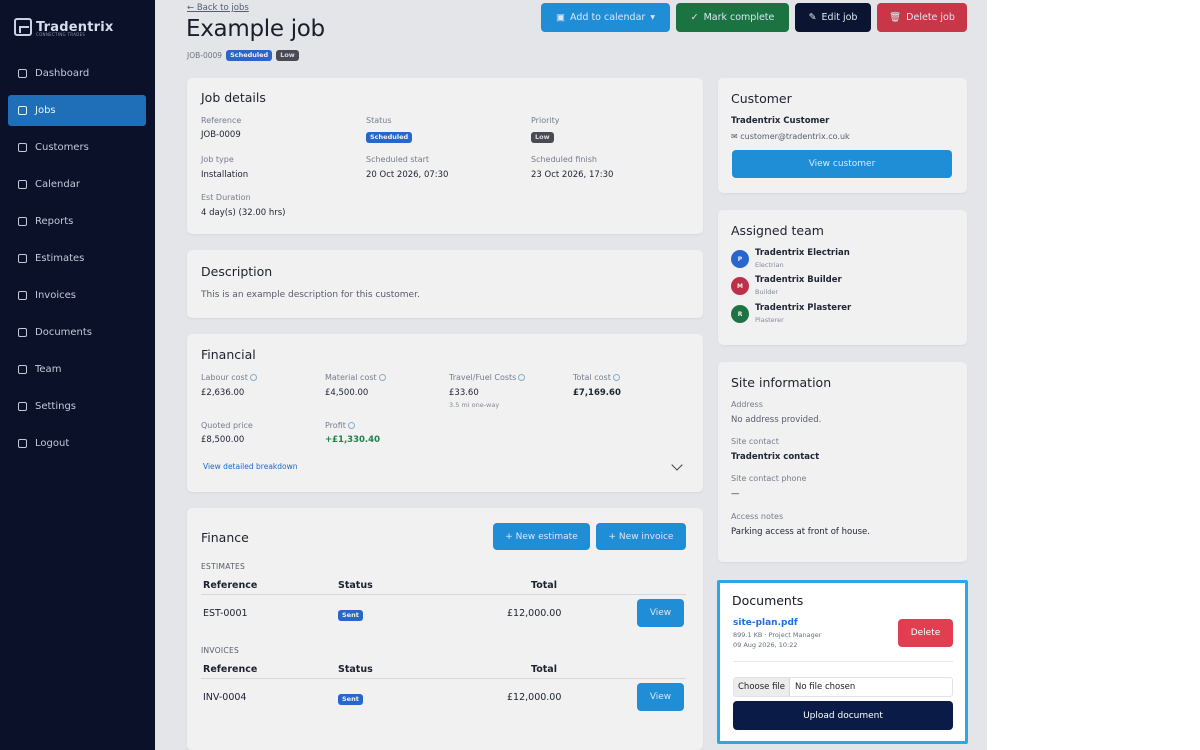  I want to click on sidebar-item-estimates: Estimates, so click(77, 258).